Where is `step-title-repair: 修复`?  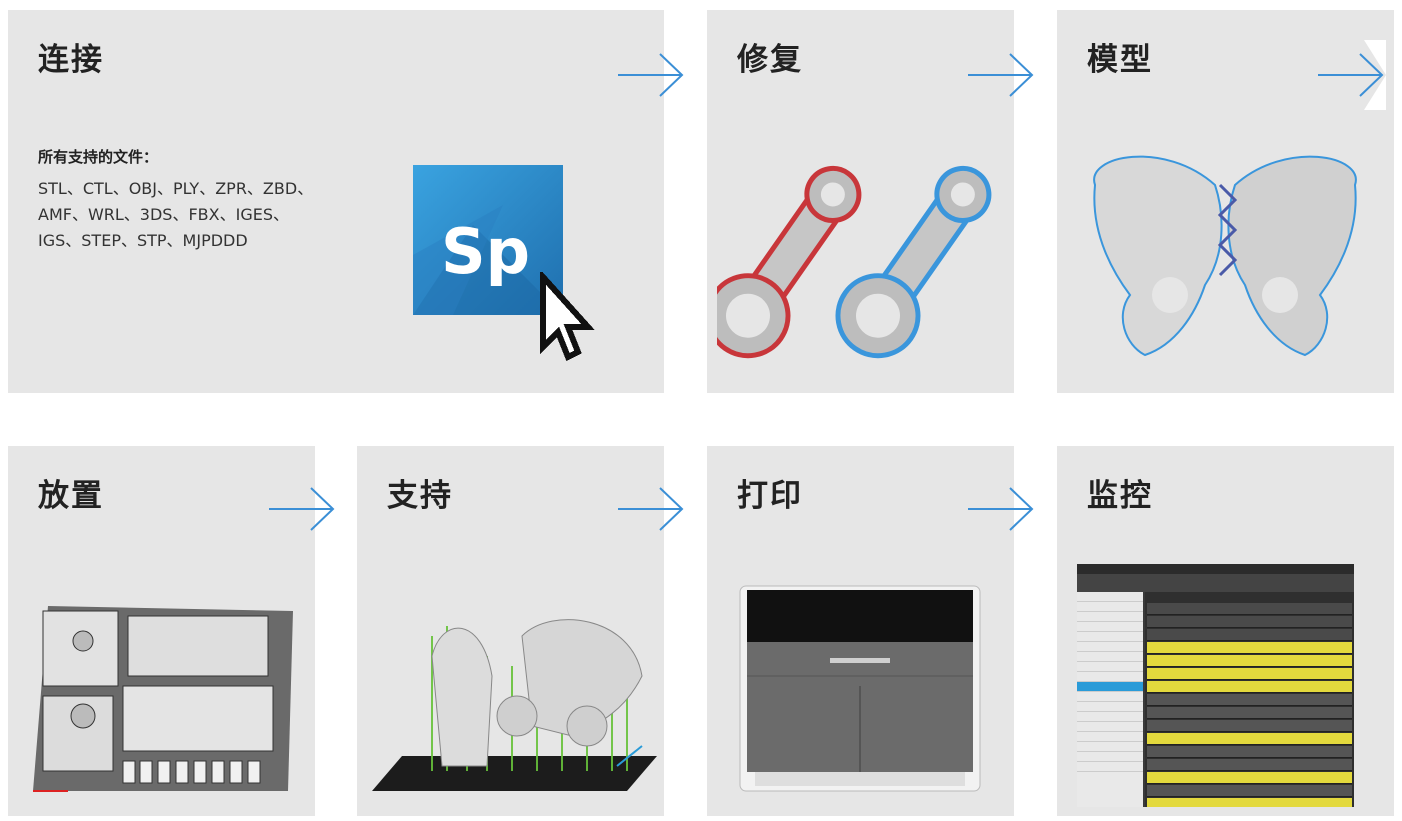 step-title-repair: 修复 is located at coordinates (770, 60).